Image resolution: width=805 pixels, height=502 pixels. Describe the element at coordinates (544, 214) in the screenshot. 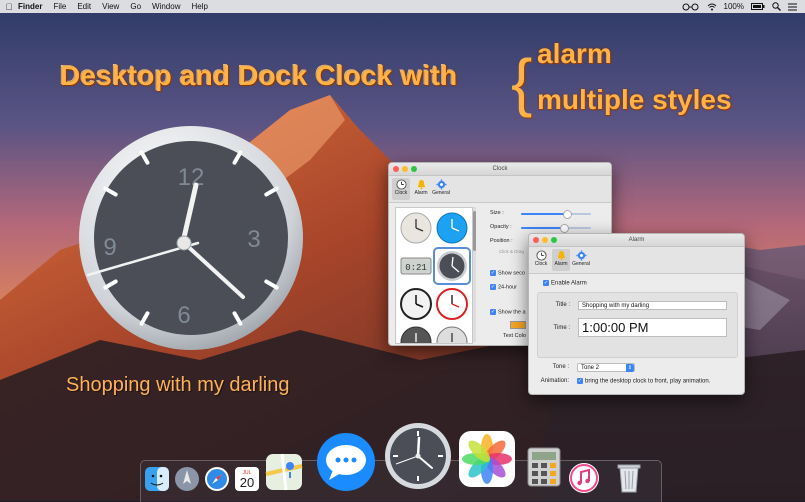

I see `size-slider-fill` at that location.